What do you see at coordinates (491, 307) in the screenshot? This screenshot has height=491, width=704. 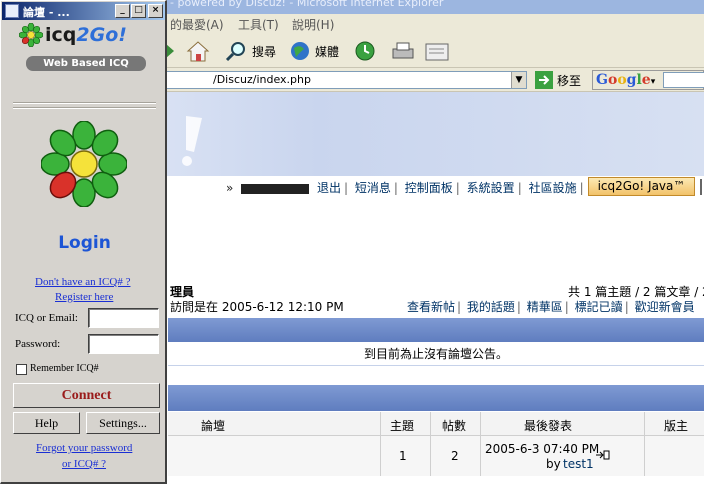 I see `link-my-topics: 我的話題` at bounding box center [491, 307].